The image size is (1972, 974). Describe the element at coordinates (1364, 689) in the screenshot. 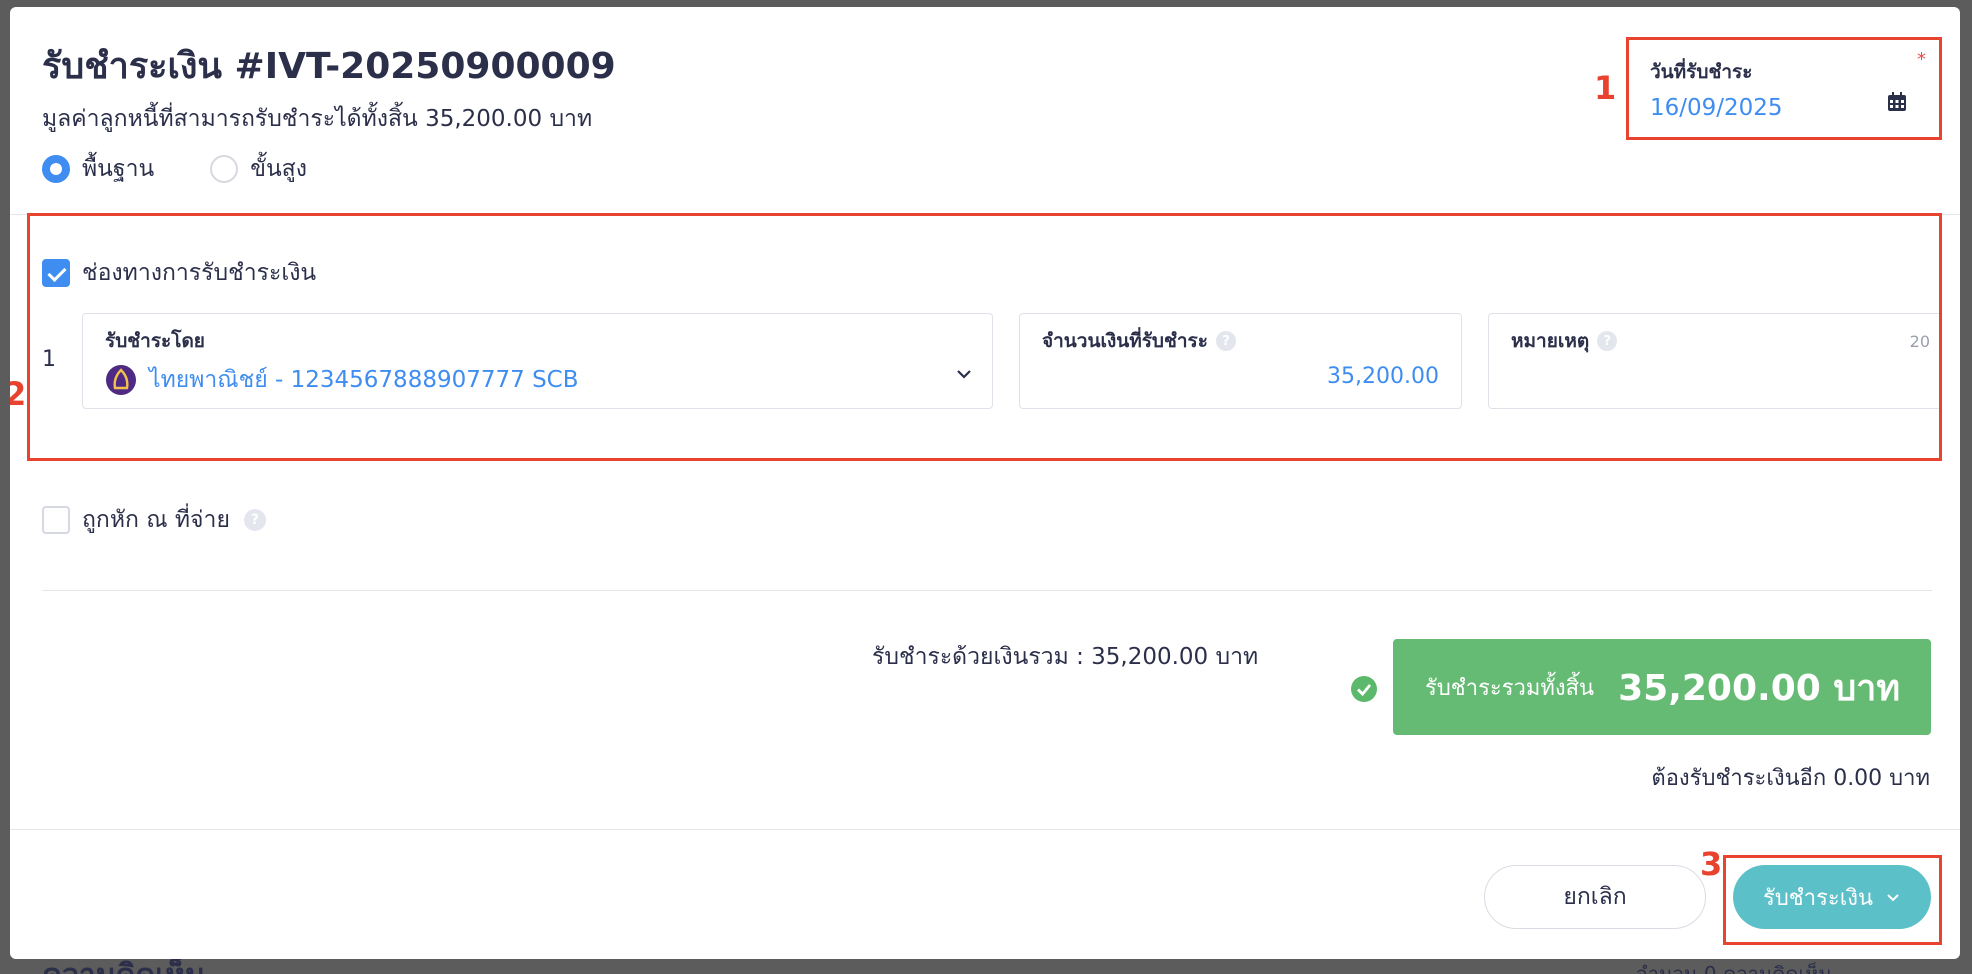

I see `check-circle-icon` at that location.